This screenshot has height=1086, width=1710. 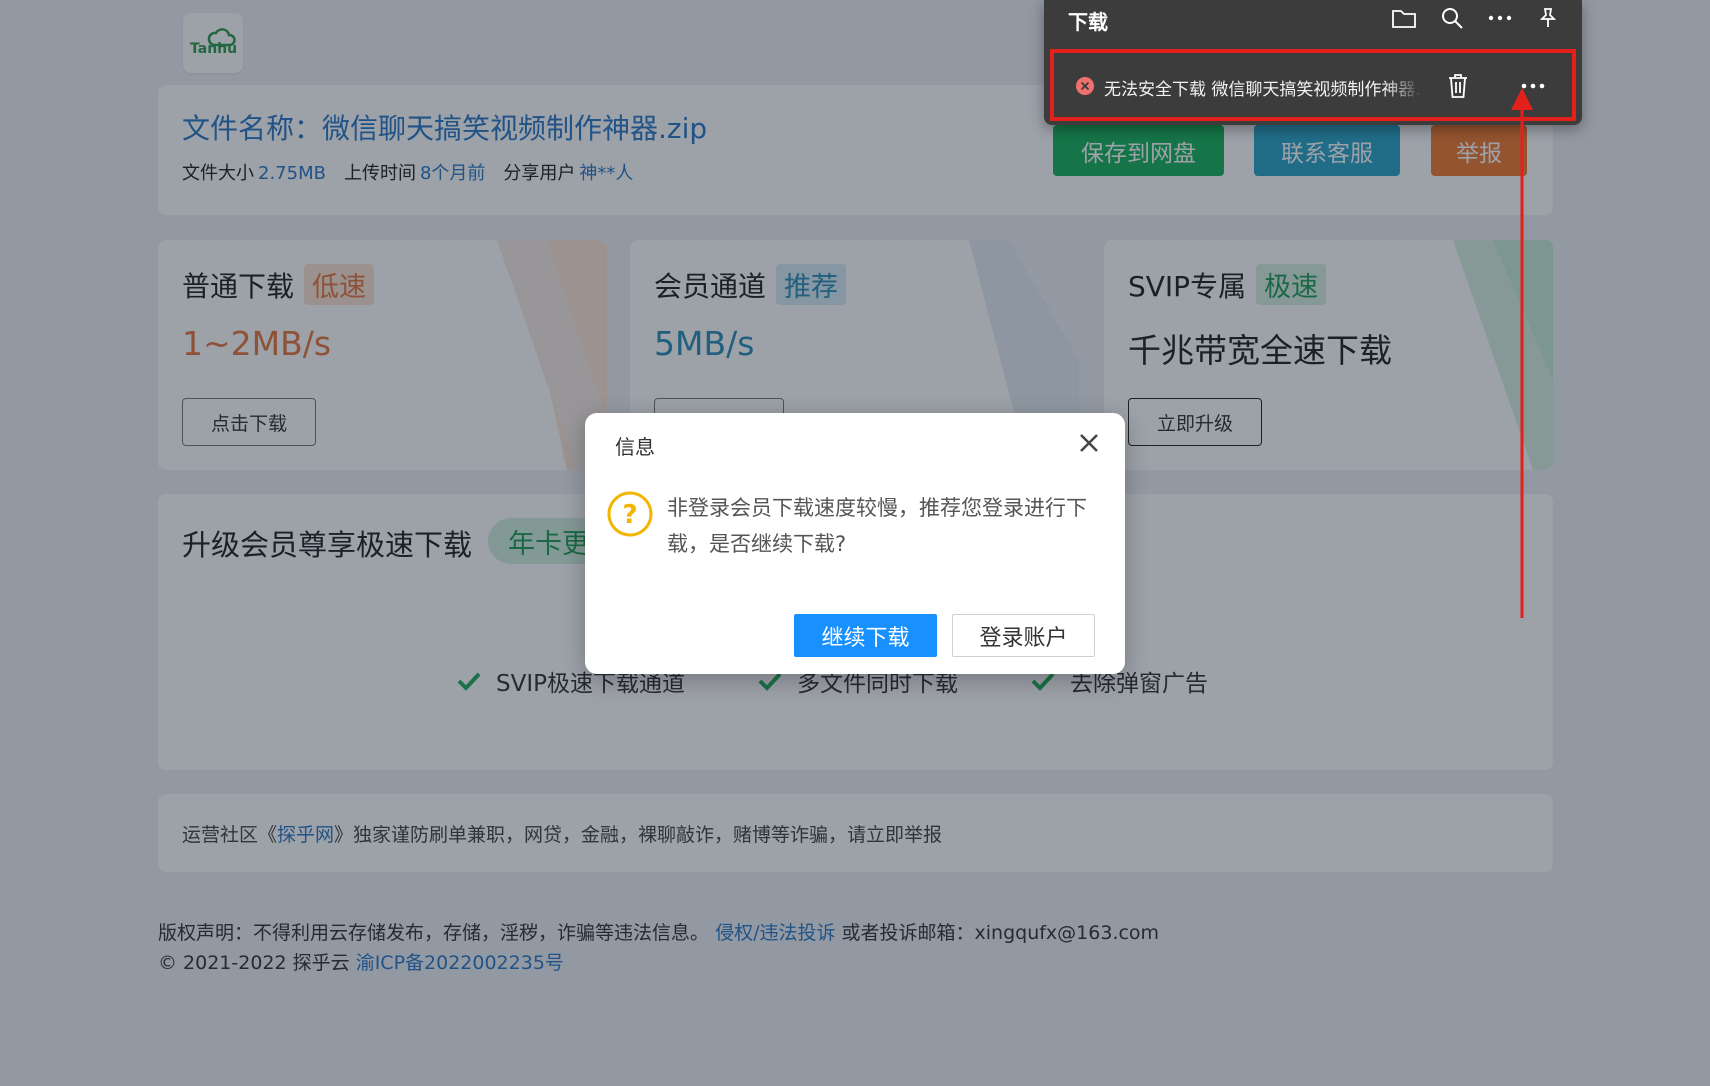 I want to click on pin-icon, so click(x=1548, y=18).